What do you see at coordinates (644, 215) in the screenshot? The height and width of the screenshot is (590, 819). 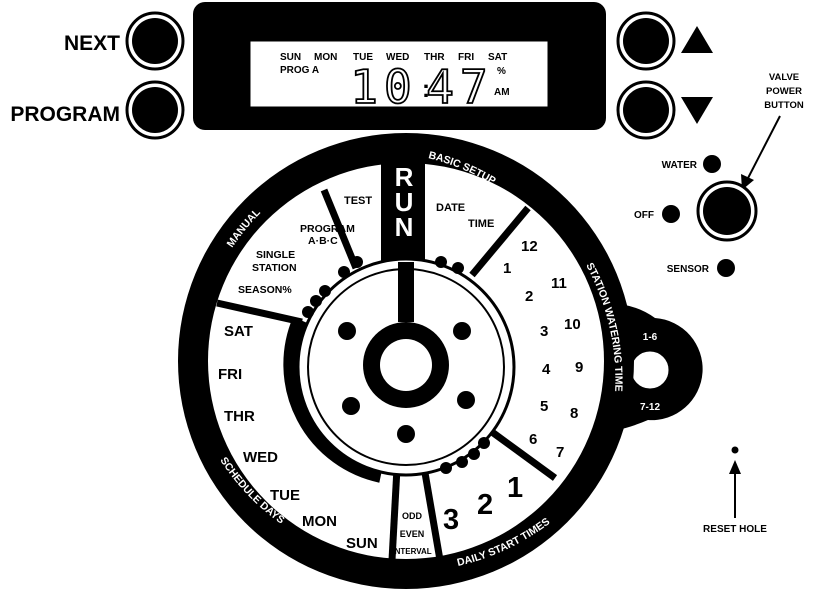 I see `off-label: OFF` at bounding box center [644, 215].